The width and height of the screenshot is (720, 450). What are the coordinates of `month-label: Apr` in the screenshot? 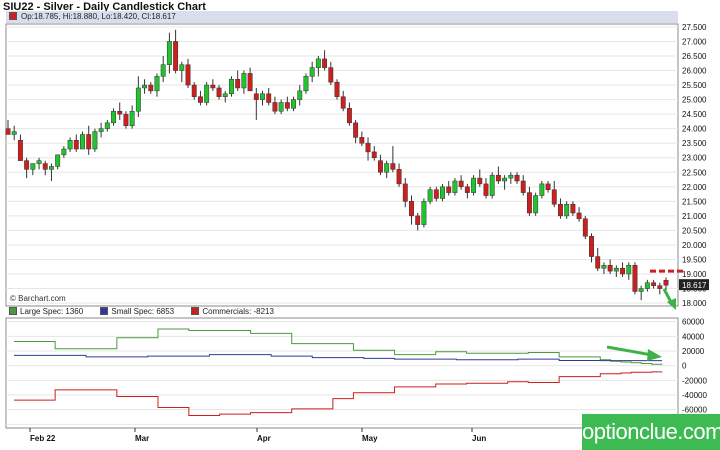 It's located at (264, 438).